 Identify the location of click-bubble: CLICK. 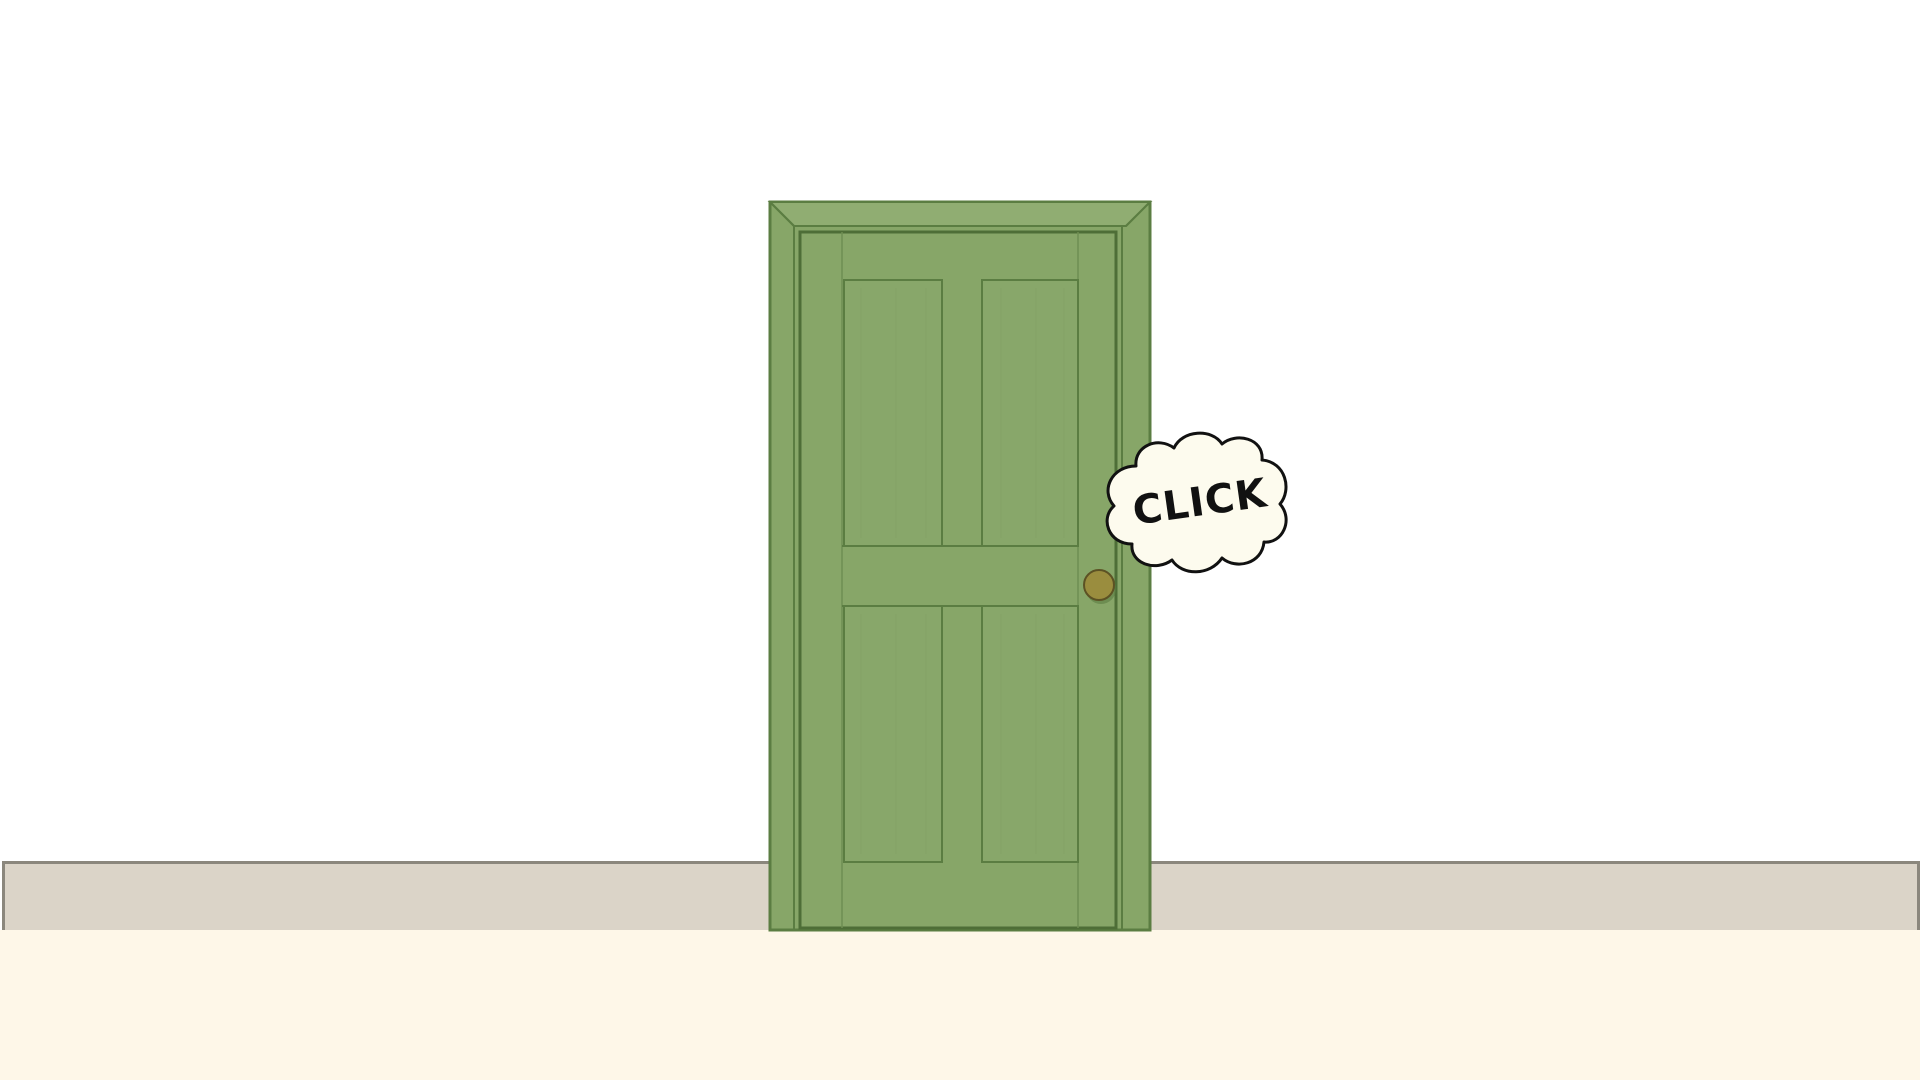
(1196, 503).